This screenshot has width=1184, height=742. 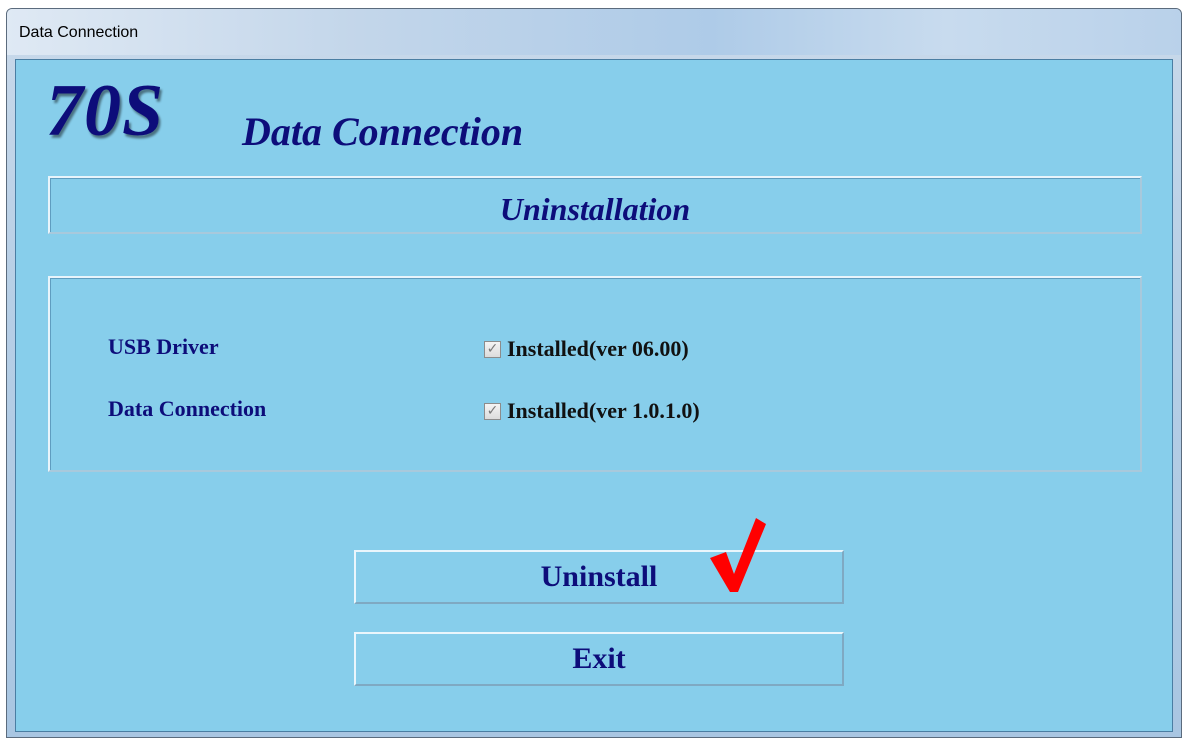 What do you see at coordinates (492, 349) in the screenshot?
I see `usb-driver-checkbox: ✓` at bounding box center [492, 349].